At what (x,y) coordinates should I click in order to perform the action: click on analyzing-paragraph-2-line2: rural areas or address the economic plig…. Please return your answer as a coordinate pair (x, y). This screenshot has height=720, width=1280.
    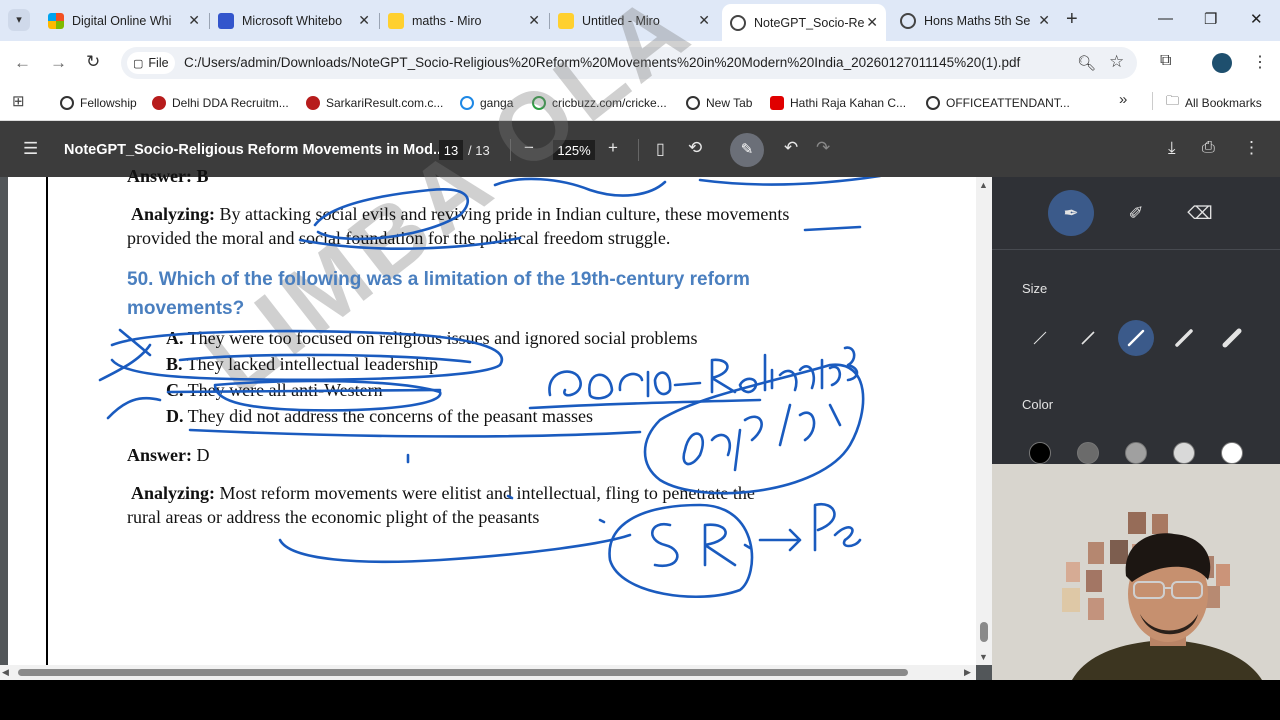
    Looking at the image, I should click on (333, 517).